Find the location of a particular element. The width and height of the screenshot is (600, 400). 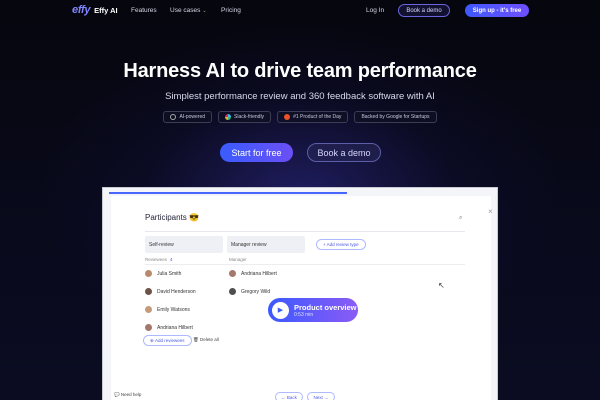

trash-icon: 🗑 is located at coordinates (196, 339).